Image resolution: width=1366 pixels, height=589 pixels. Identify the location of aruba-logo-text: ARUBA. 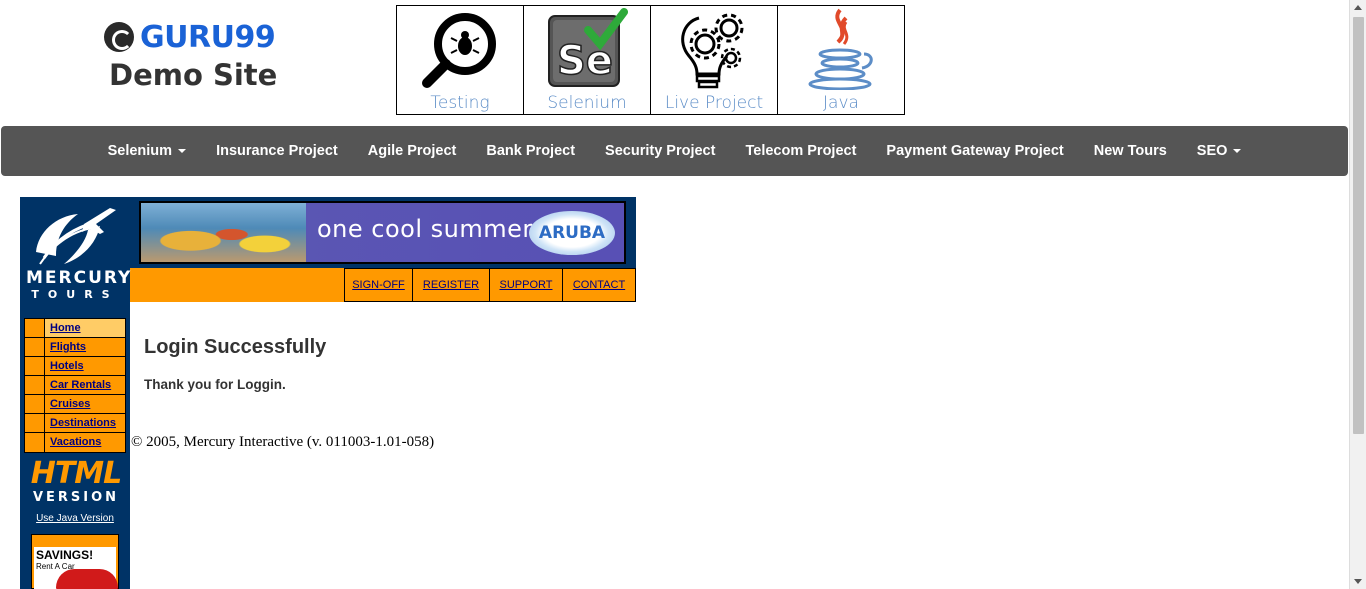
(572, 233).